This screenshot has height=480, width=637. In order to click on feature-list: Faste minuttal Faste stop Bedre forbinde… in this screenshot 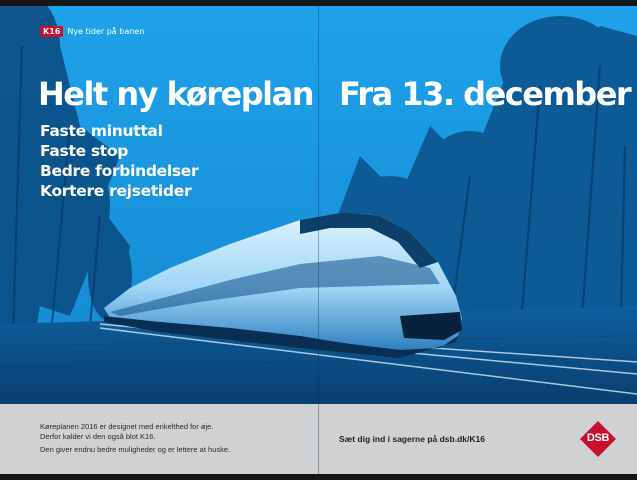, I will do `click(119, 161)`.